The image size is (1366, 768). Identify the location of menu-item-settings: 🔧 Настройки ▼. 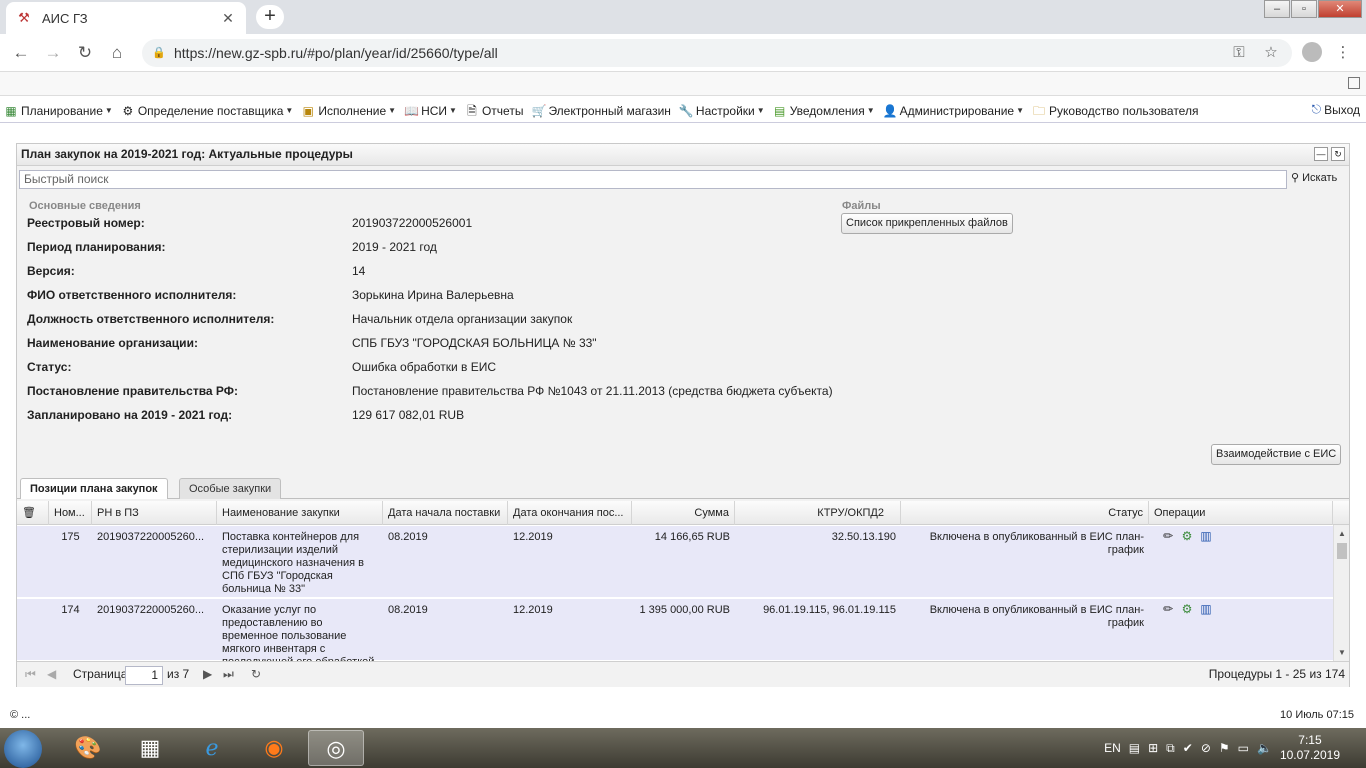
(722, 111).